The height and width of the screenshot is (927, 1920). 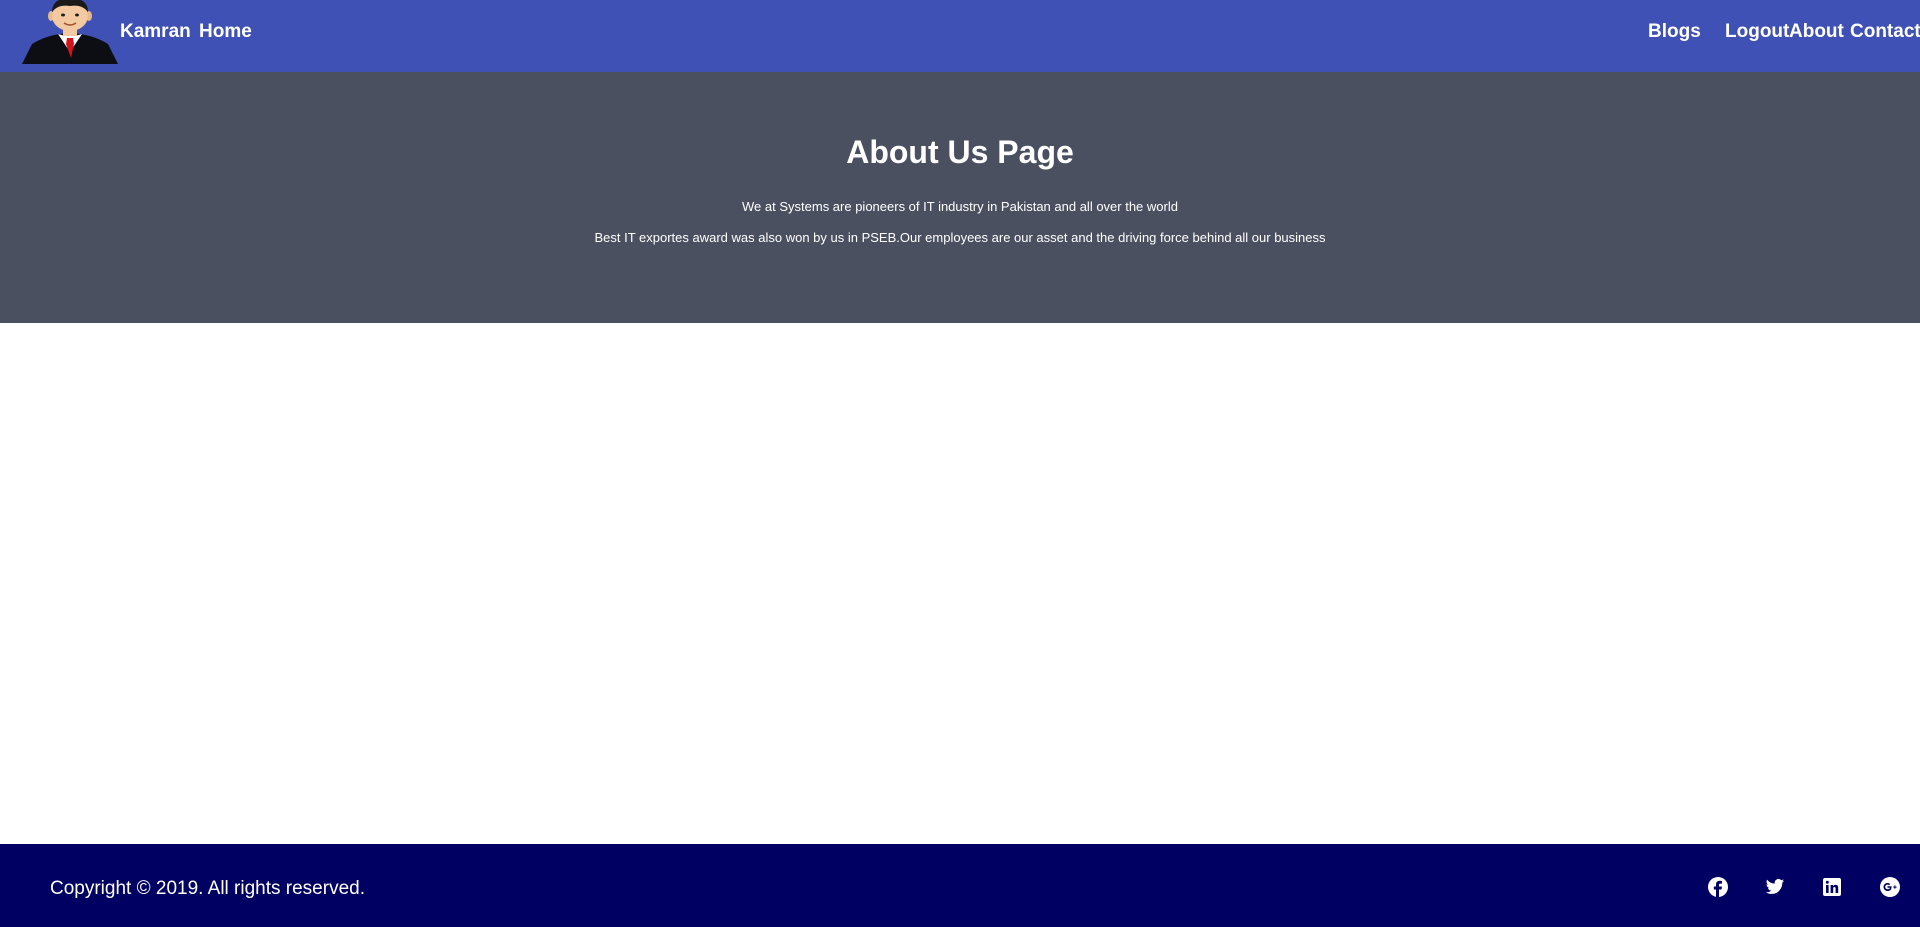 What do you see at coordinates (1674, 32) in the screenshot?
I see `nav-link-blogs: Blogs` at bounding box center [1674, 32].